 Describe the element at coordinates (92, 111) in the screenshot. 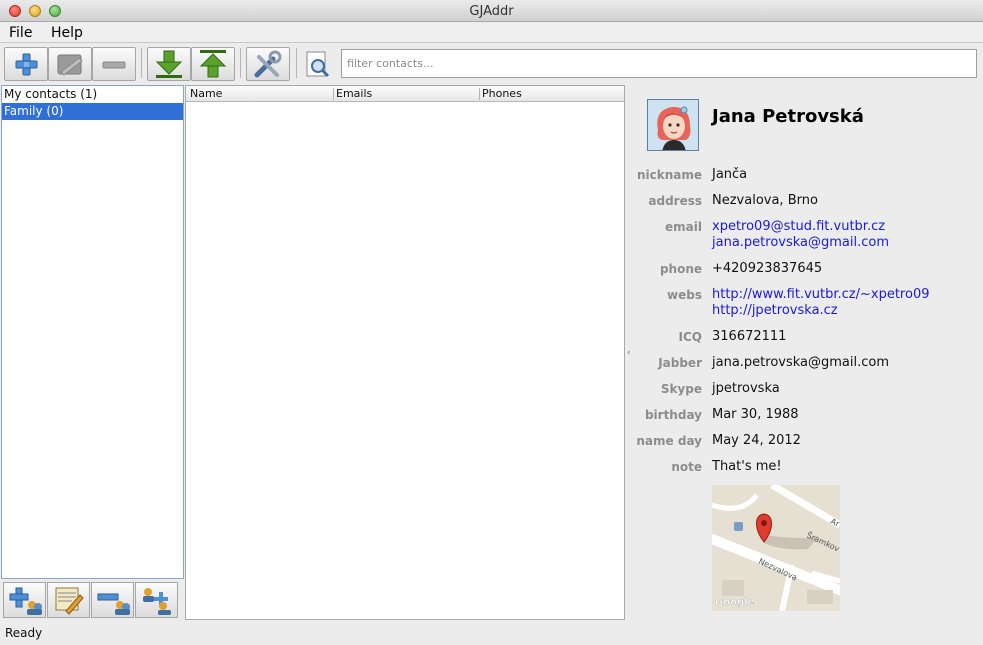

I see `group-item-family: Family (0)` at that location.